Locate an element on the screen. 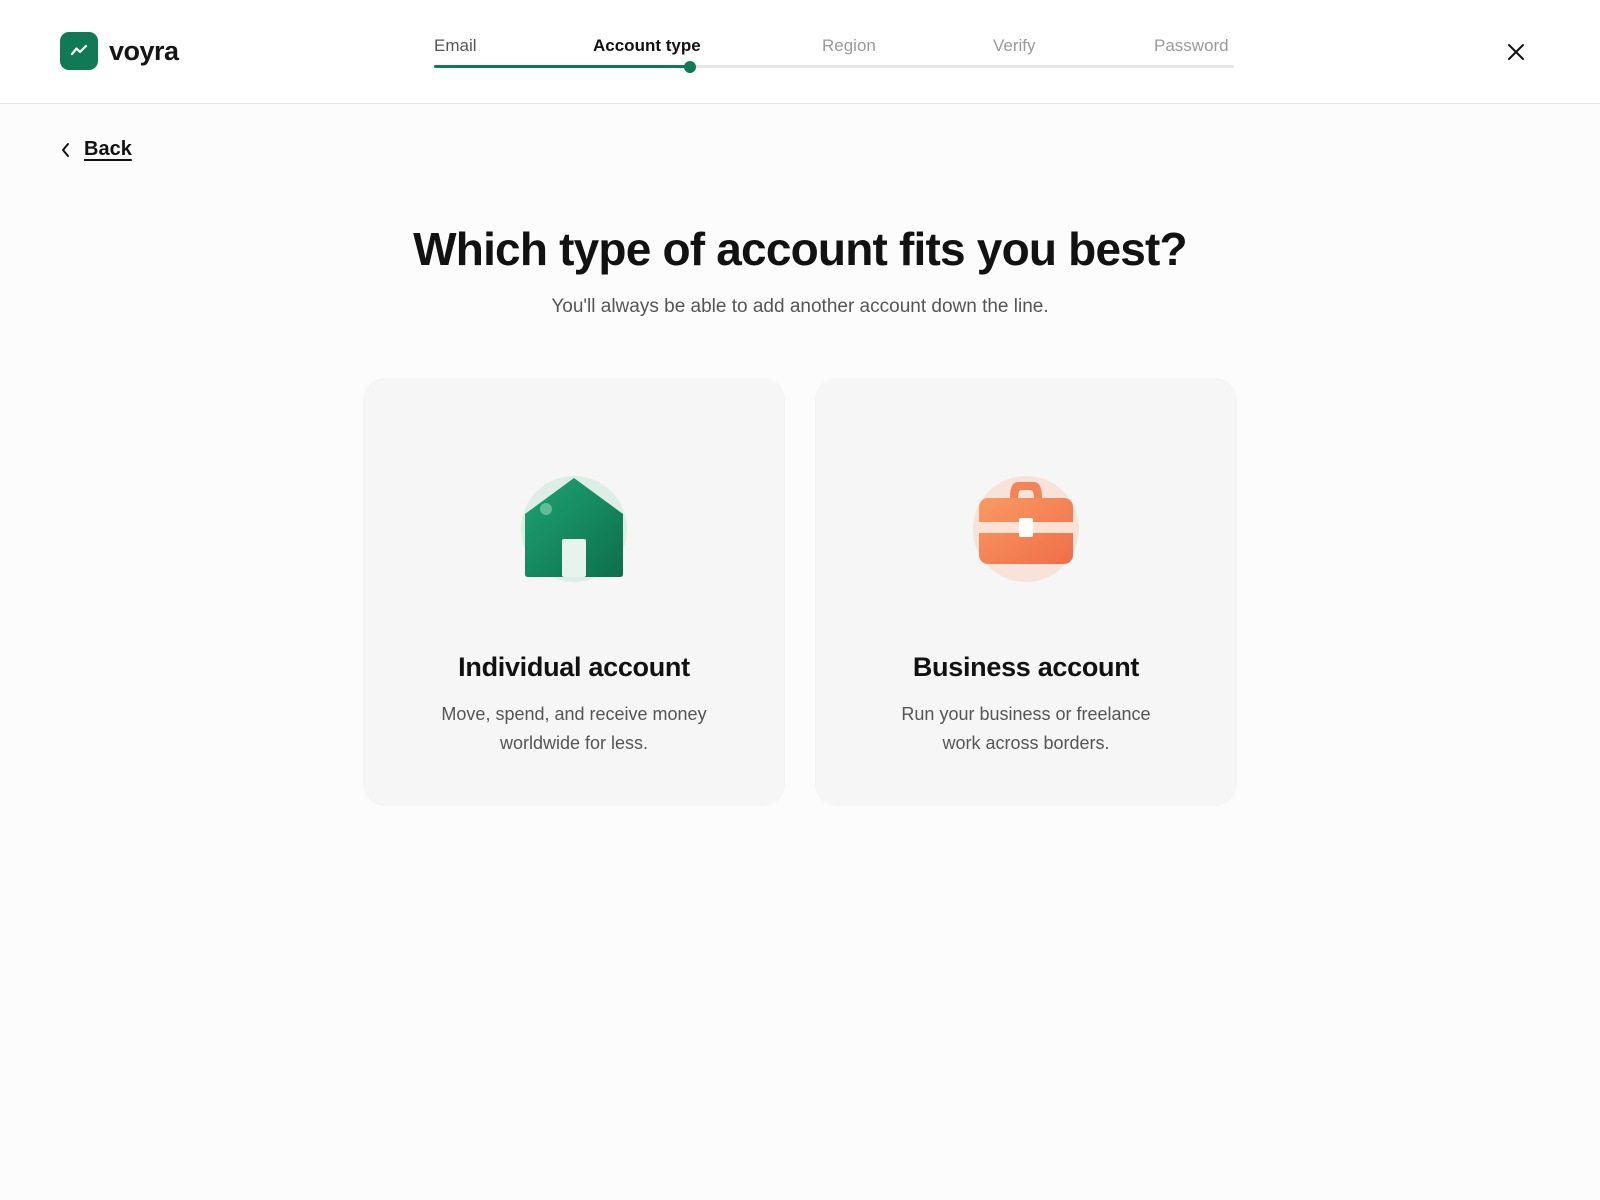  house-icon is located at coordinates (574, 529).